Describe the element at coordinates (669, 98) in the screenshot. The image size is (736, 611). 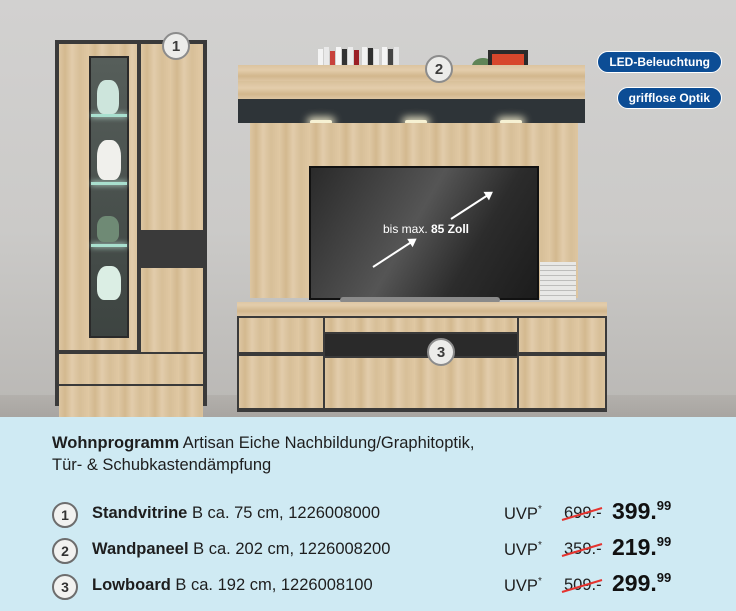
I see `badge-grifflos: grifflose Optik` at that location.